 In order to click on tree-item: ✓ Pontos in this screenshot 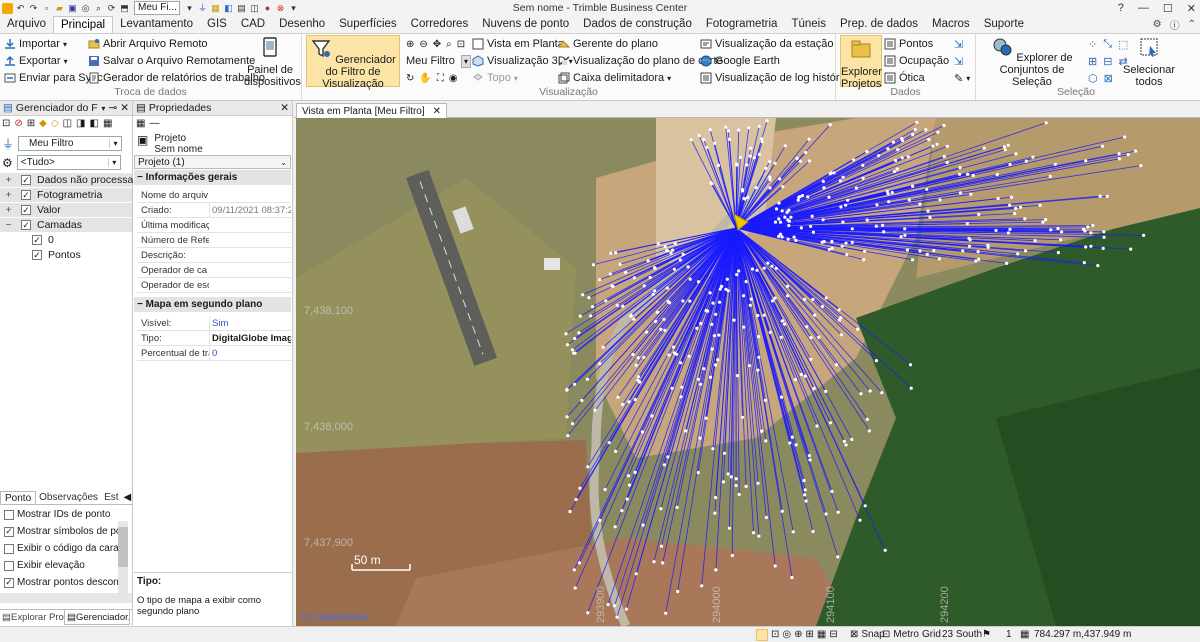, I will do `click(66, 255)`.